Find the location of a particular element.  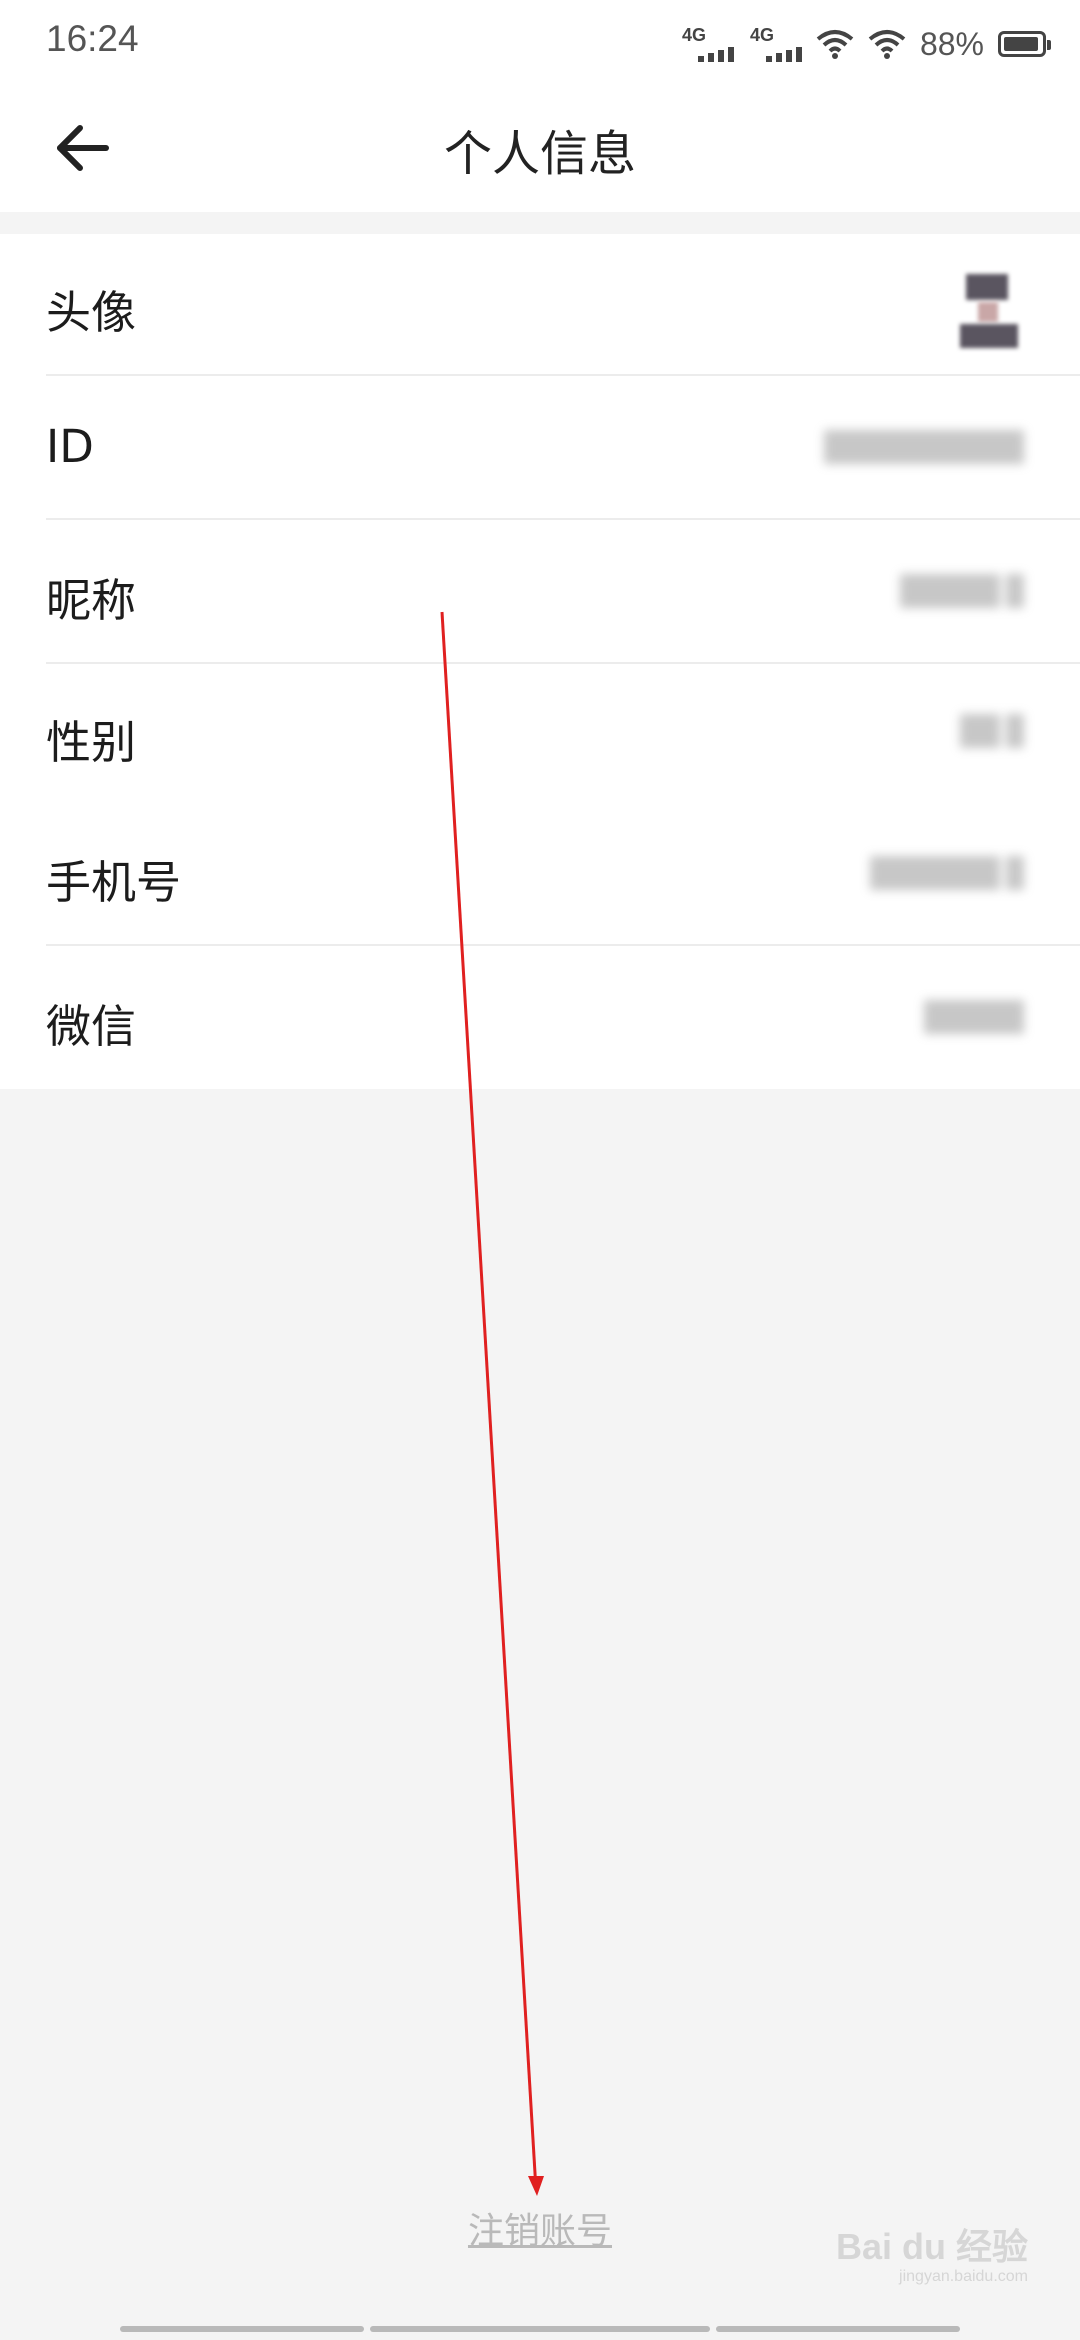

row-avatar: 头像 is located at coordinates (540, 305).